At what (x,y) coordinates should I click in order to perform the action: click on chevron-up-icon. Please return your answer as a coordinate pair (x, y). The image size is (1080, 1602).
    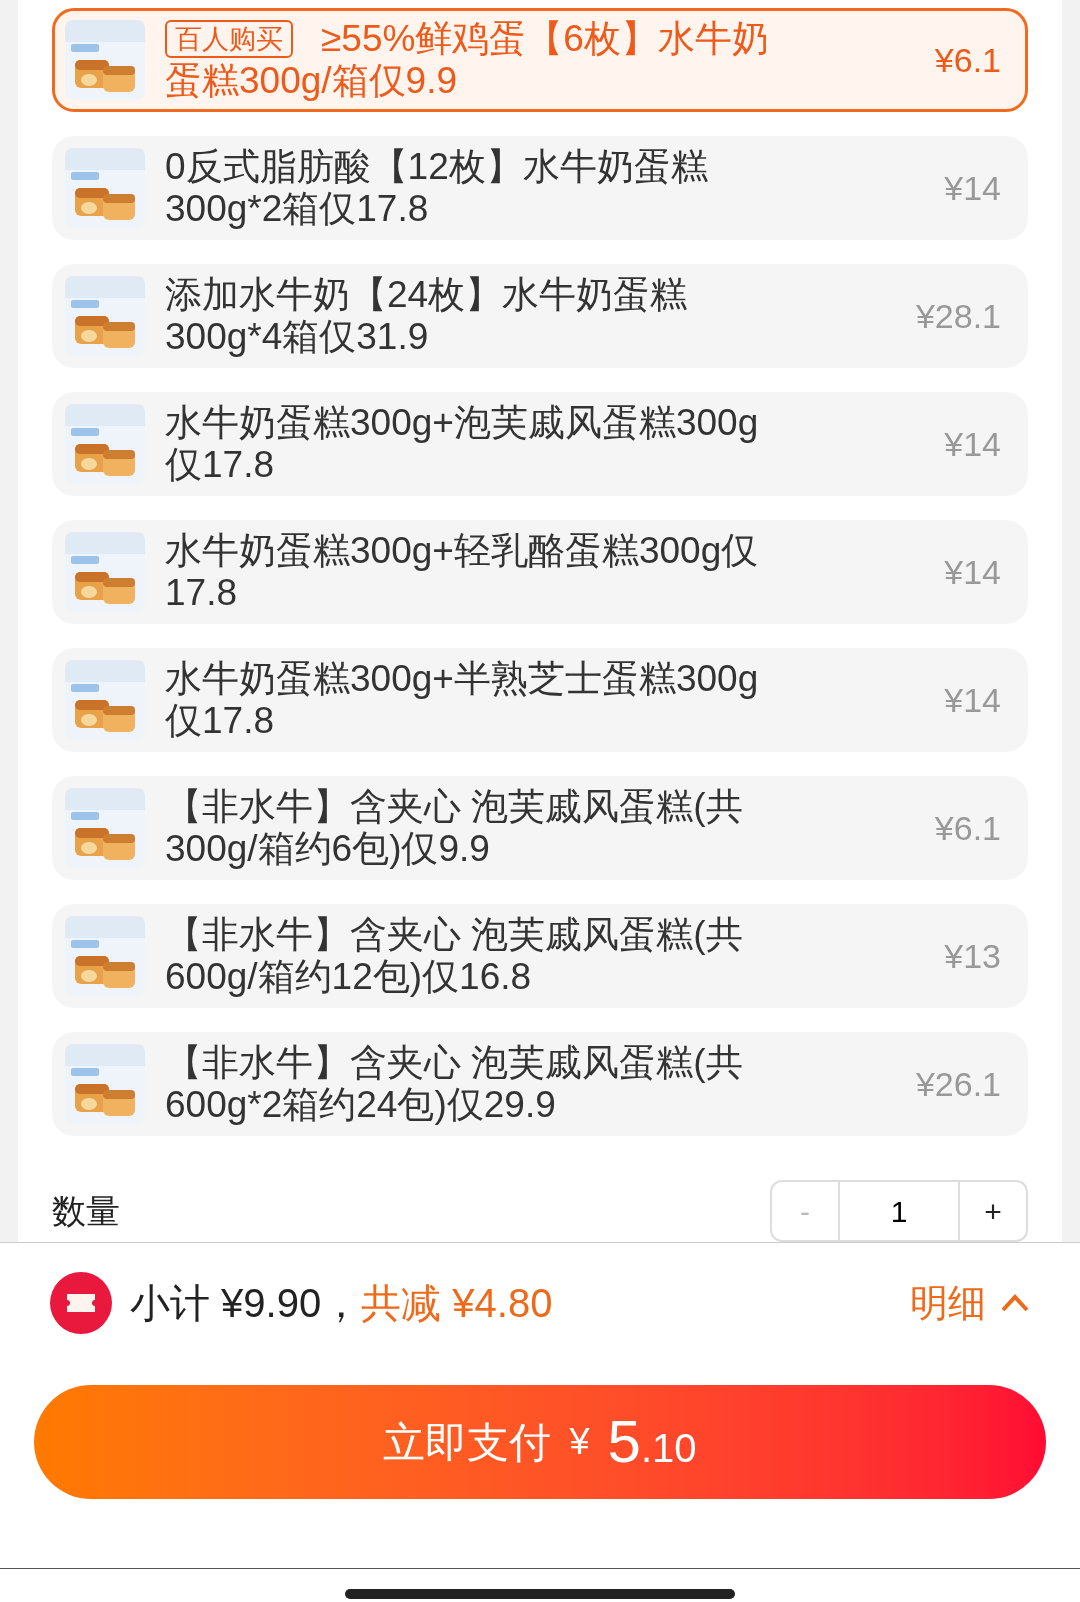
    Looking at the image, I should click on (1015, 1303).